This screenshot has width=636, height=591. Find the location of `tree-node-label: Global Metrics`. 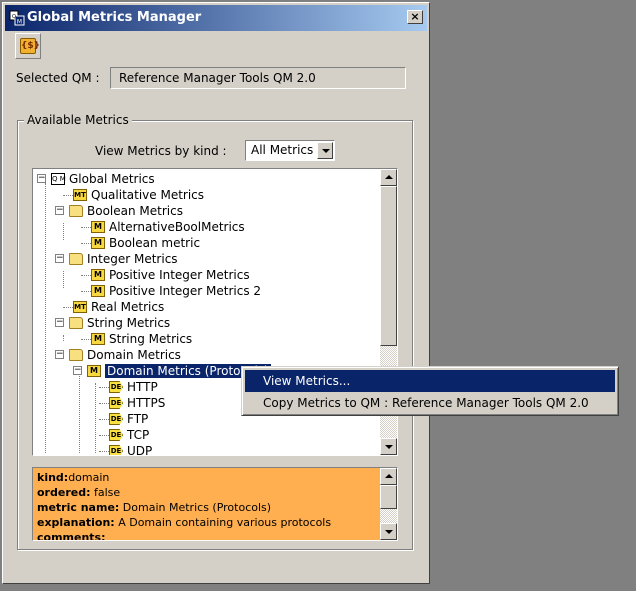

tree-node-label: Global Metrics is located at coordinates (112, 179).